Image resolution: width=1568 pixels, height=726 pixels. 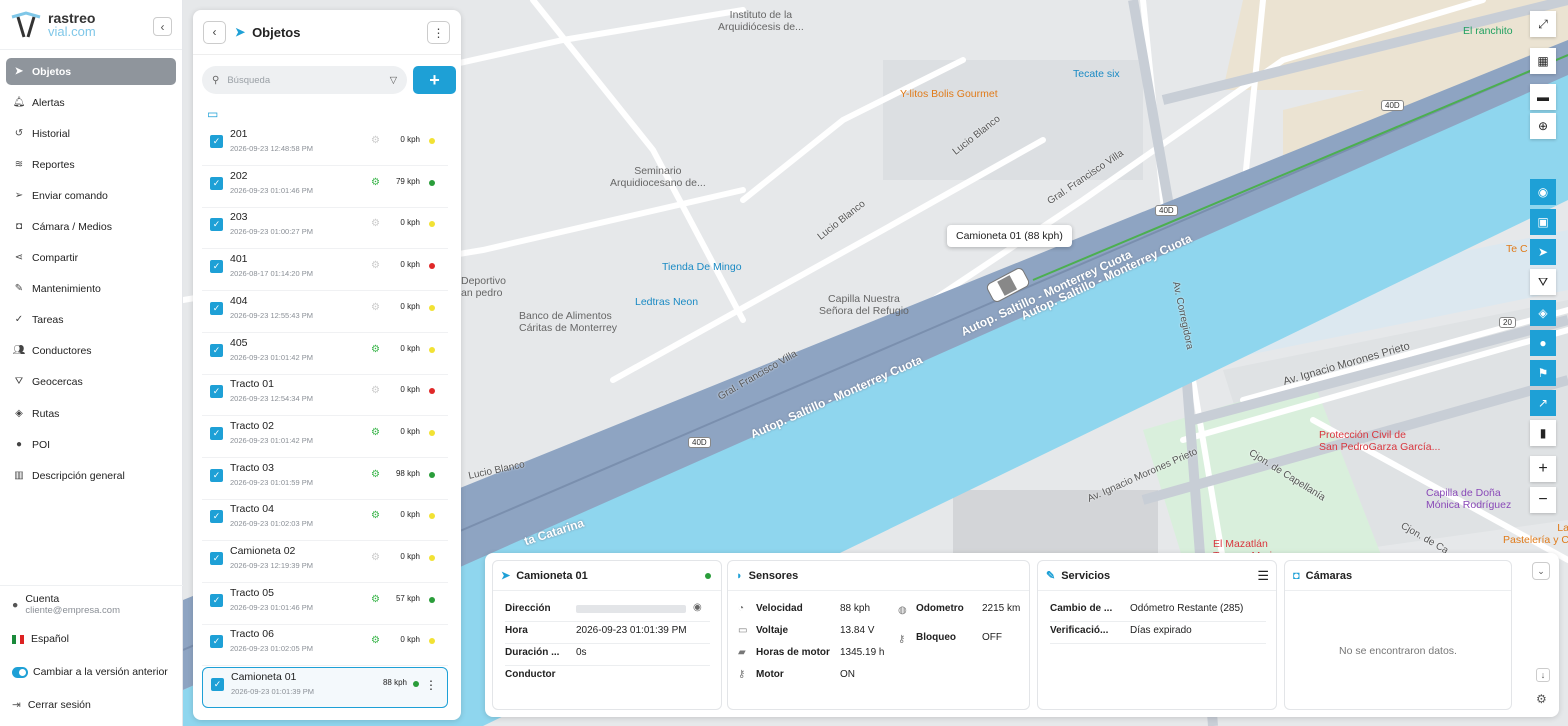 What do you see at coordinates (91, 475) in the screenshot?
I see `sidebar-item-descripcion: ▥ Descripción general` at bounding box center [91, 475].